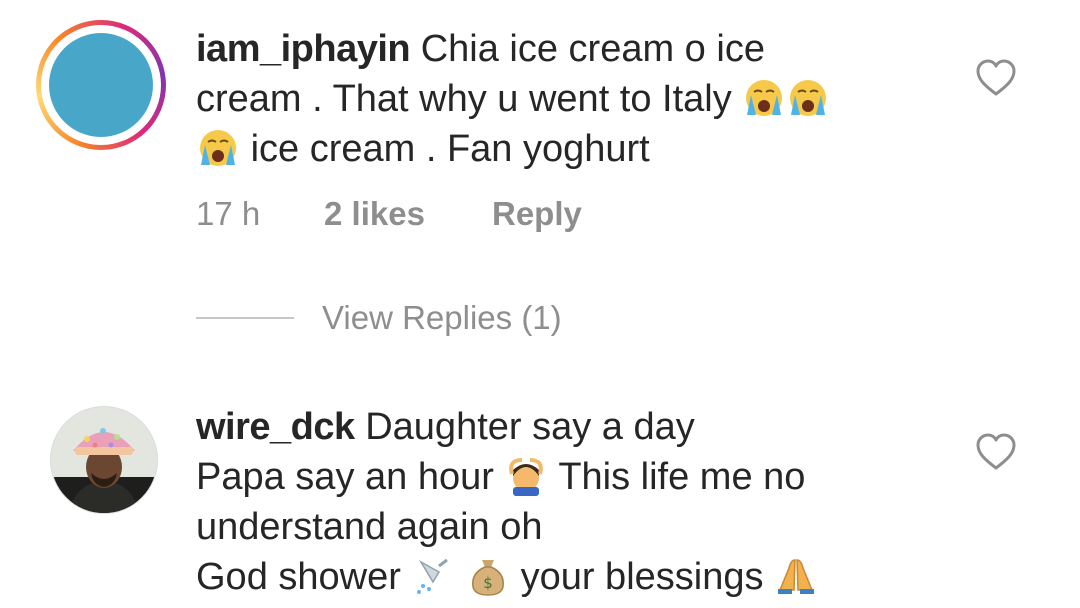 This screenshot has width=1080, height=608. I want to click on username: iam_iphayin, so click(303, 49).